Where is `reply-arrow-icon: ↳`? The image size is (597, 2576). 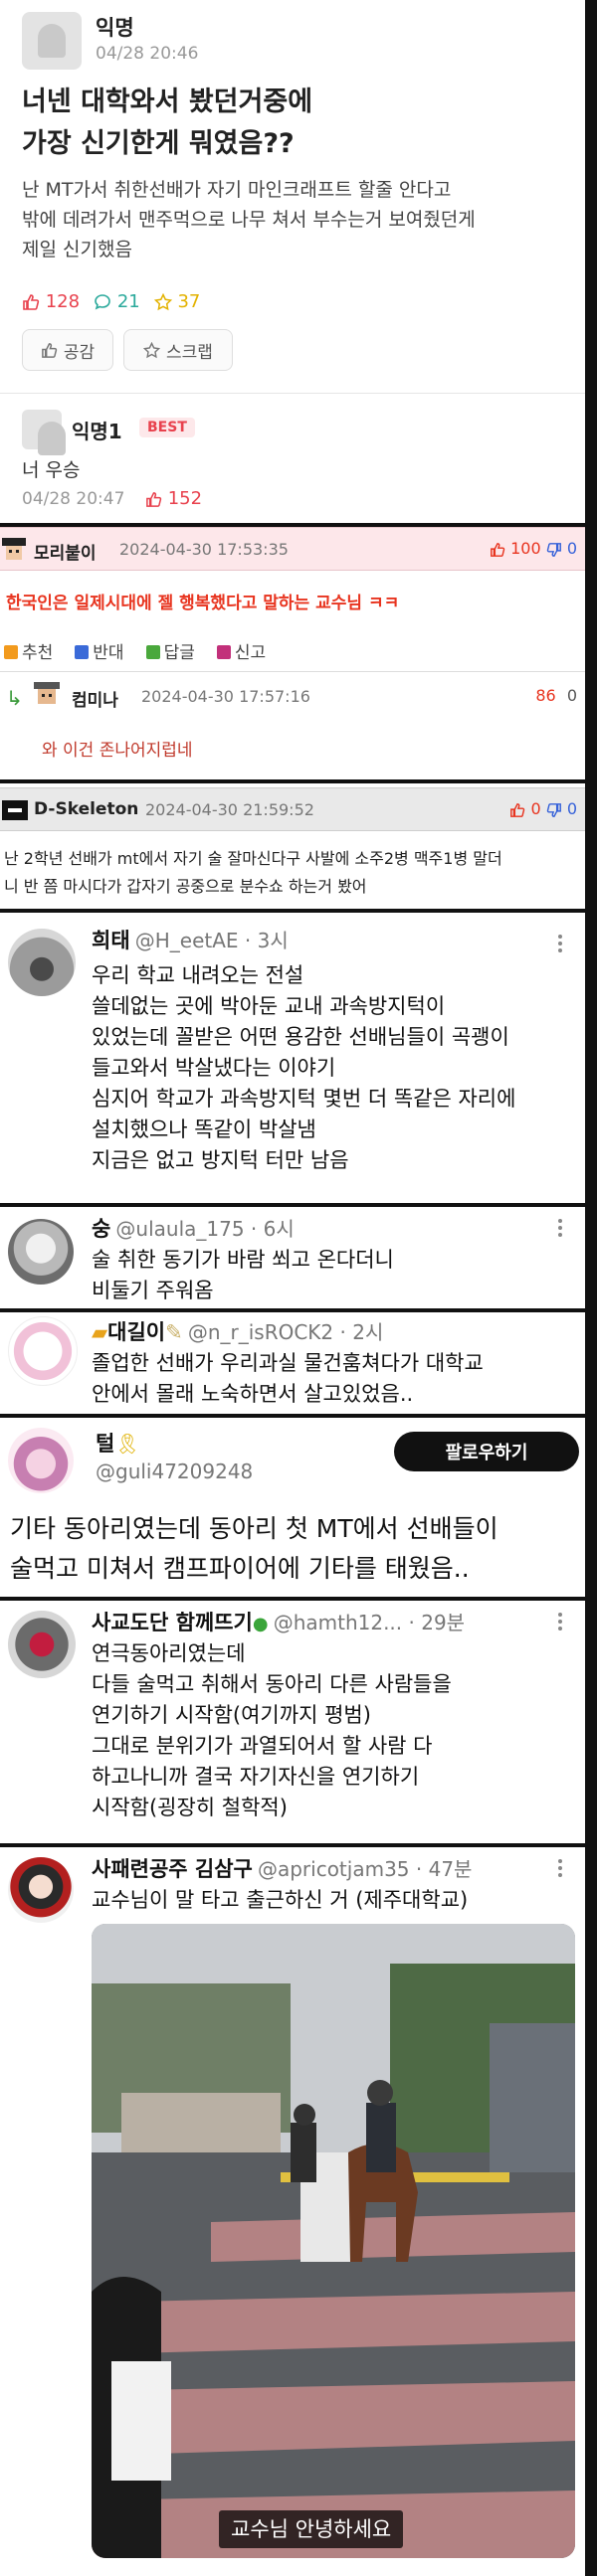 reply-arrow-icon: ↳ is located at coordinates (14, 698).